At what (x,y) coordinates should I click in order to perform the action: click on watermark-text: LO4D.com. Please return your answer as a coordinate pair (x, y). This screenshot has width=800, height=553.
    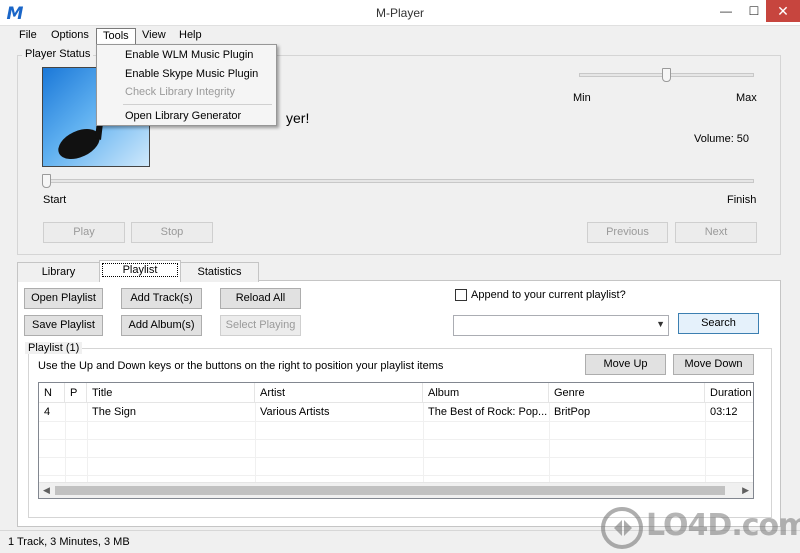
    Looking at the image, I should click on (723, 525).